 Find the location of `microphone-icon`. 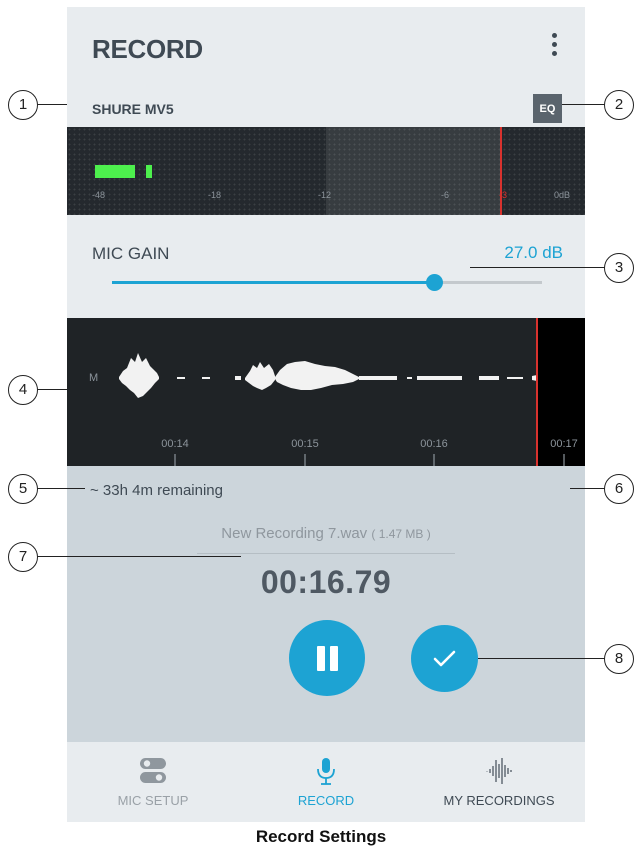

microphone-icon is located at coordinates (326, 771).